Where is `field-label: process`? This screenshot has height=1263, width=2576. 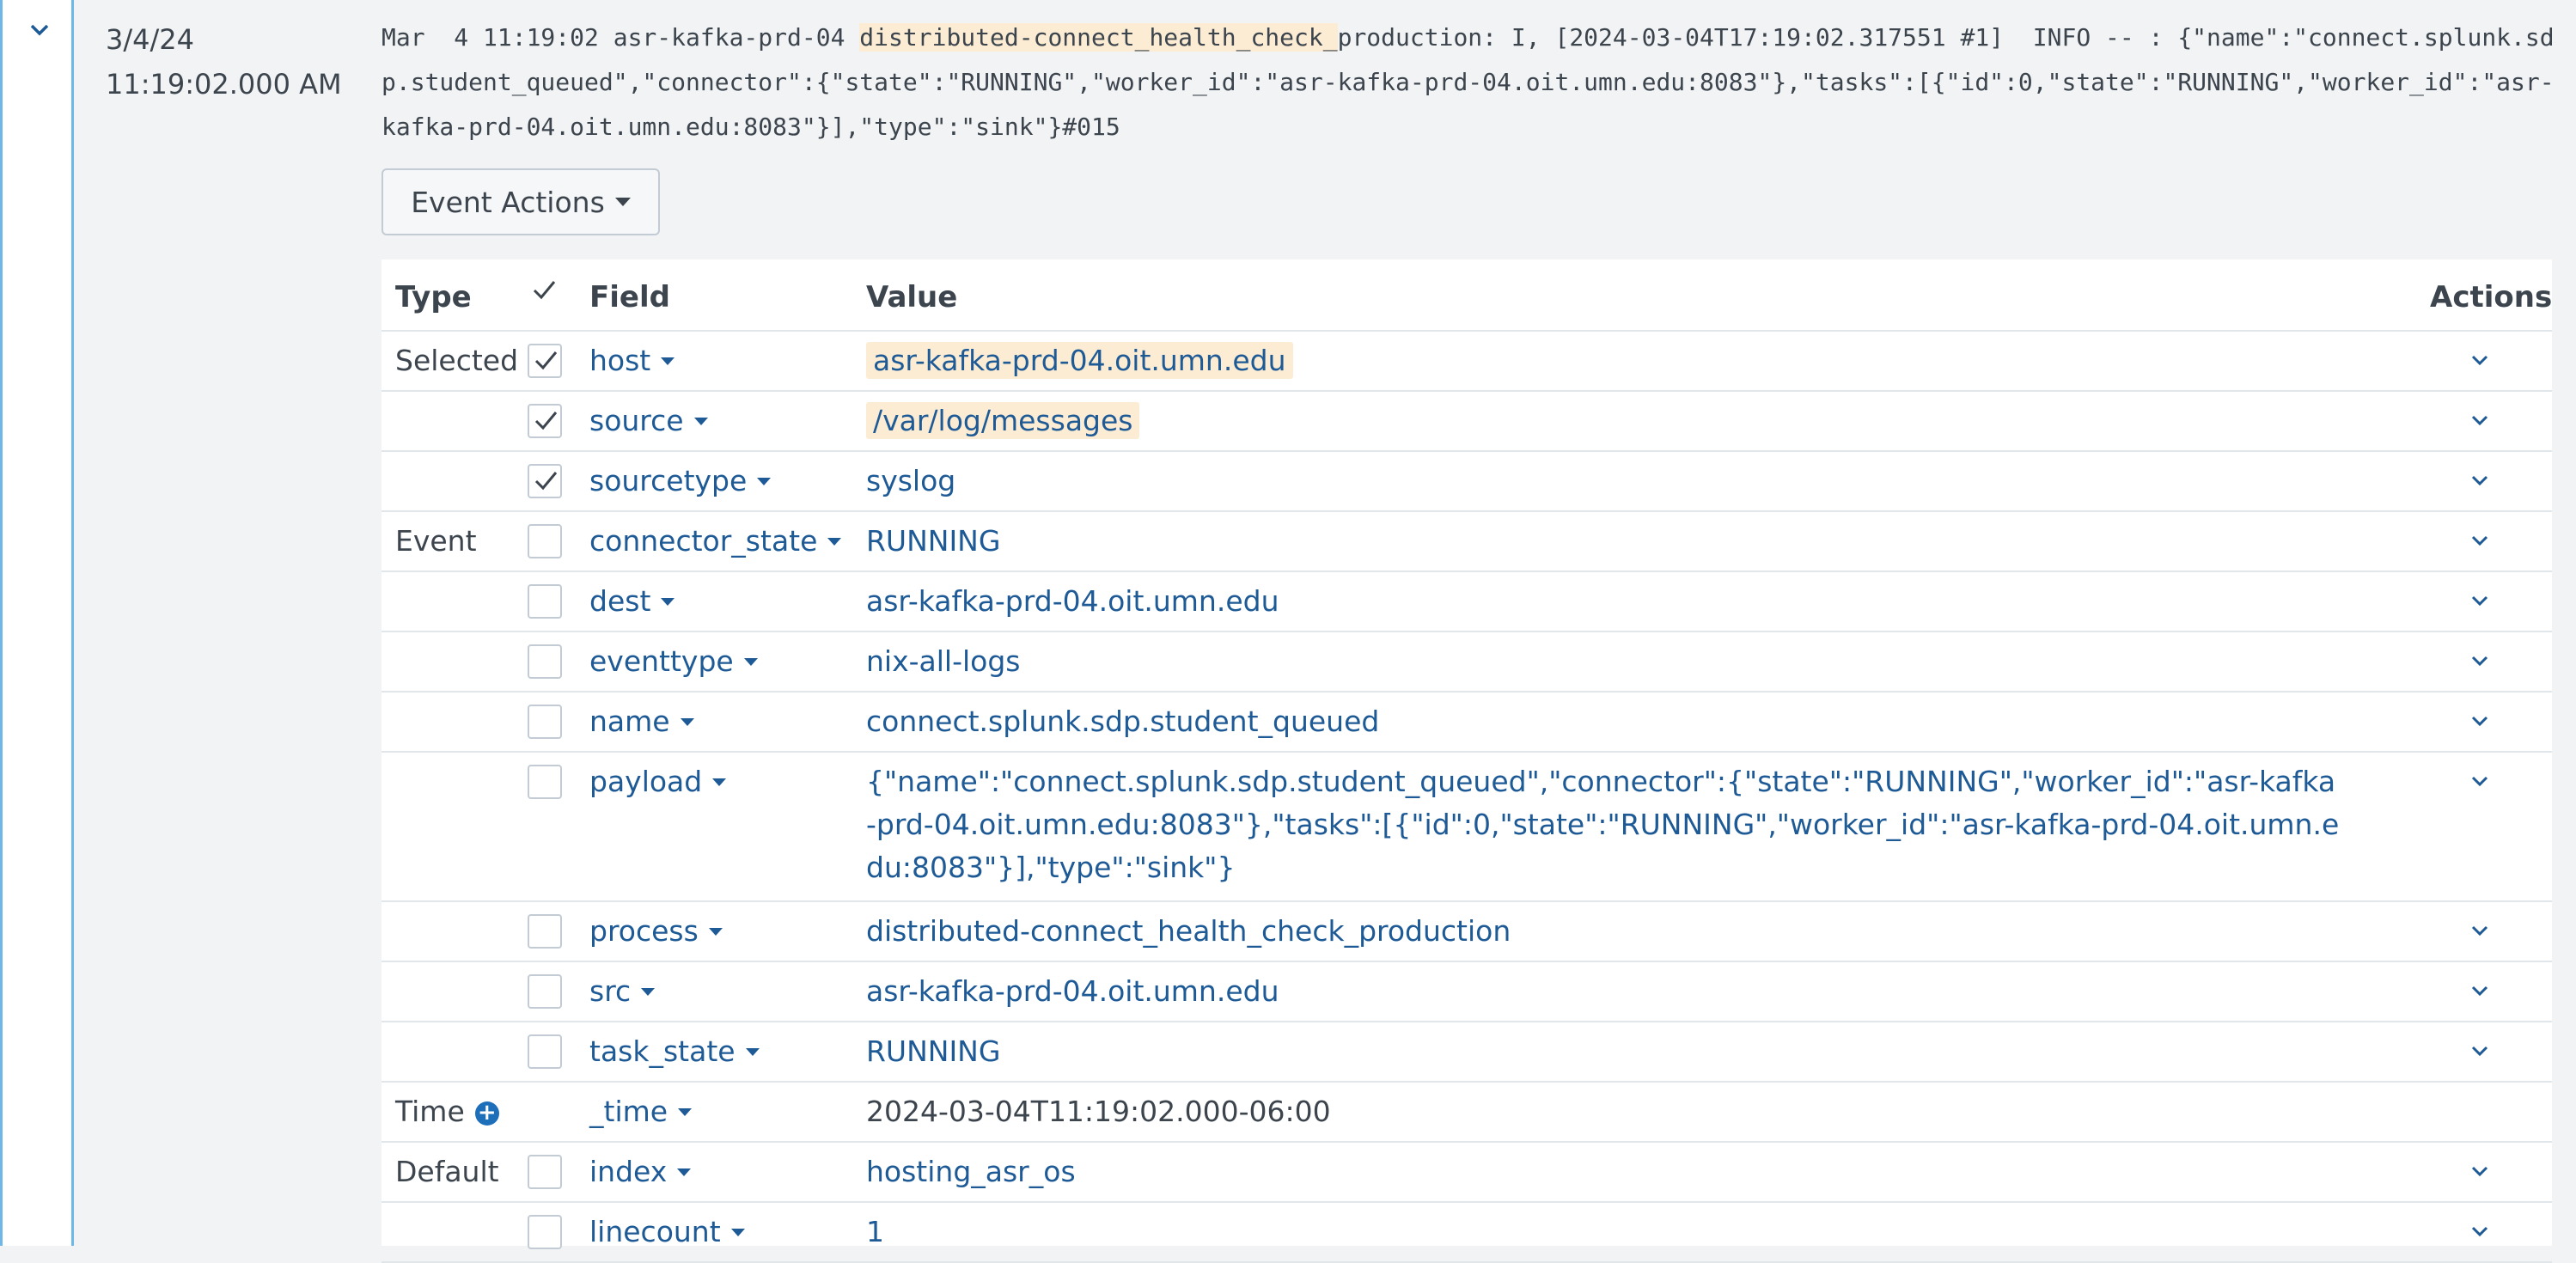 field-label: process is located at coordinates (644, 931).